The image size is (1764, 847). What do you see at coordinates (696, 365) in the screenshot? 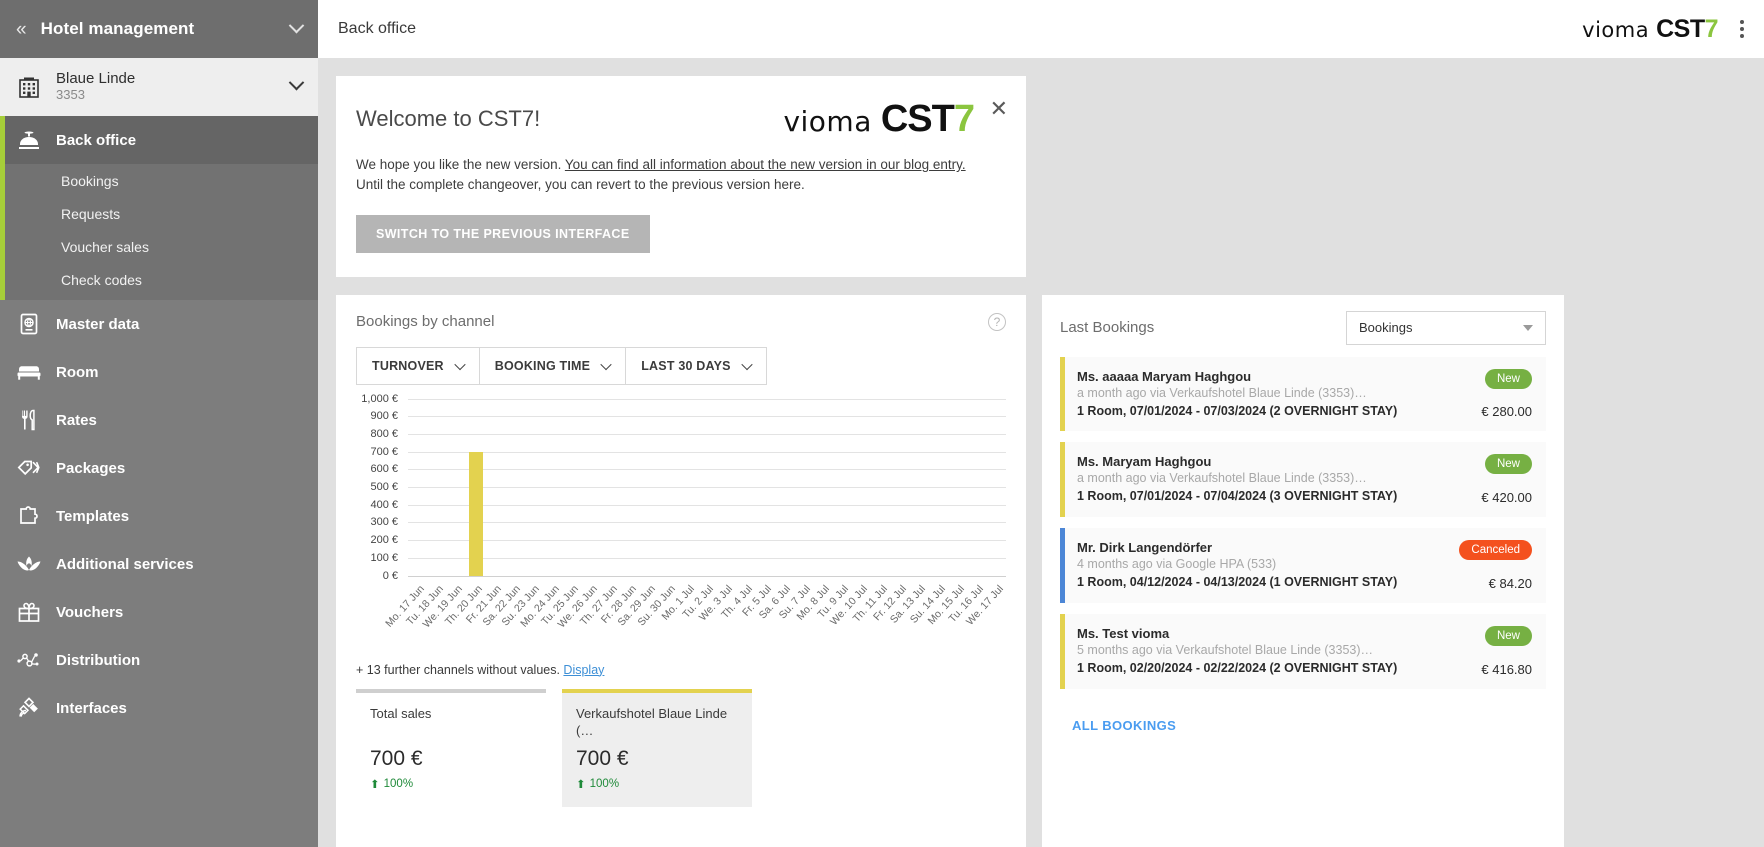
I see `filter-date-range-button: LAST 30 DAYS` at bounding box center [696, 365].